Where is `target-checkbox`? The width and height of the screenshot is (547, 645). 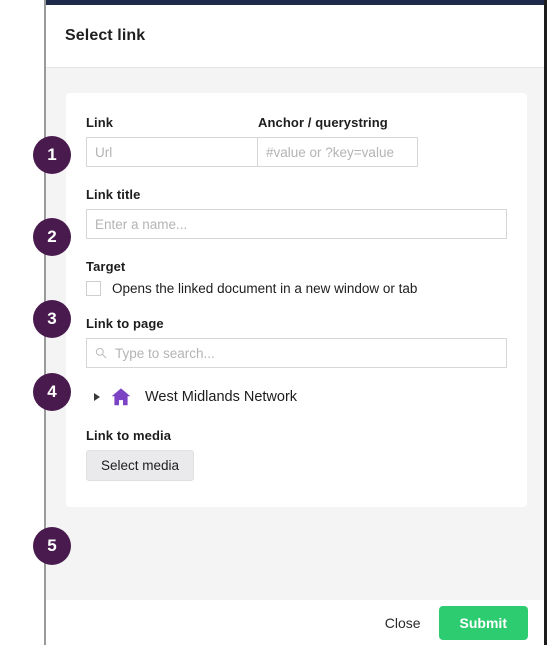
target-checkbox is located at coordinates (93, 288).